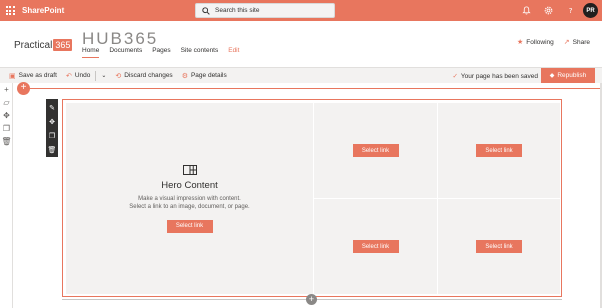  I want to click on save-status: ✓ Your page has been saved, so click(495, 76).